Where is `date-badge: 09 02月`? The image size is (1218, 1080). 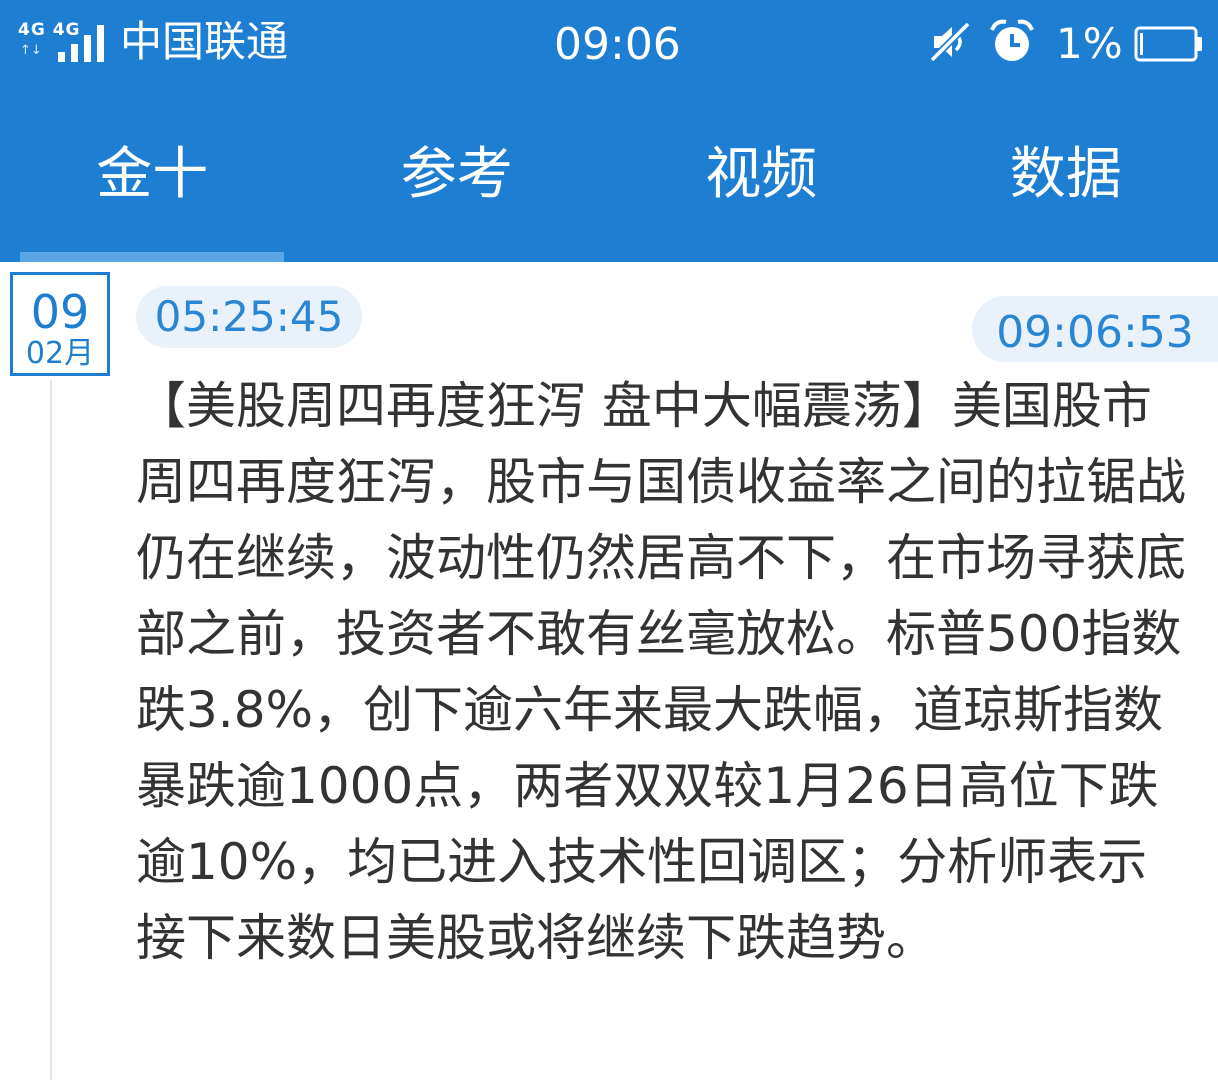 date-badge: 09 02月 is located at coordinates (60, 324).